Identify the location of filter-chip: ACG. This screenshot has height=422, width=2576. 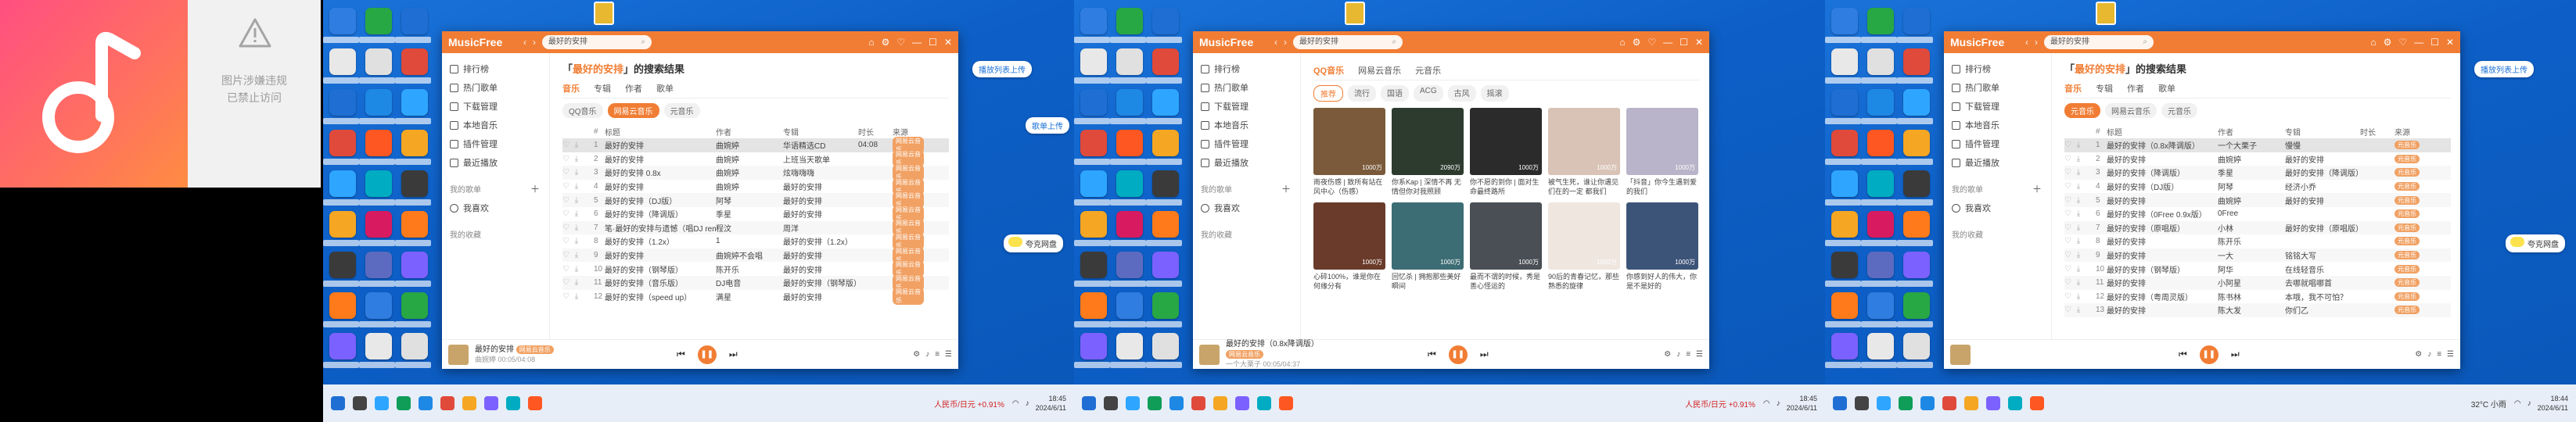
(1428, 93).